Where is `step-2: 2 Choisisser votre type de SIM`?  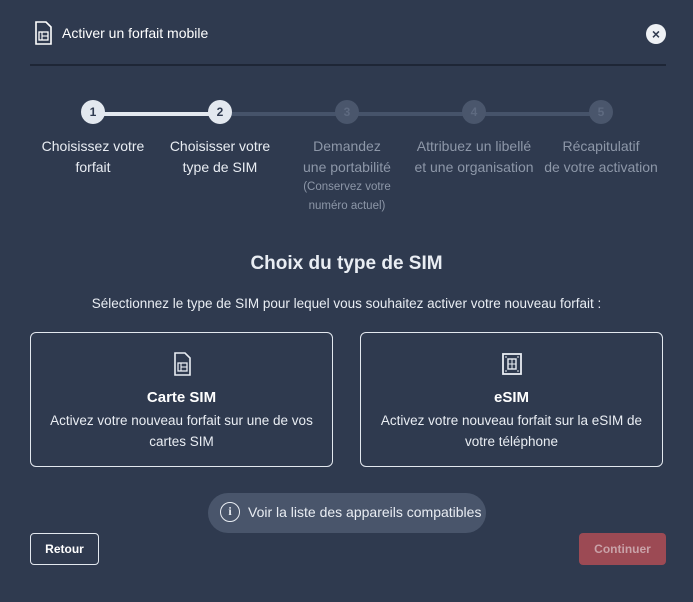 step-2: 2 Choisisser votre type de SIM is located at coordinates (220, 139).